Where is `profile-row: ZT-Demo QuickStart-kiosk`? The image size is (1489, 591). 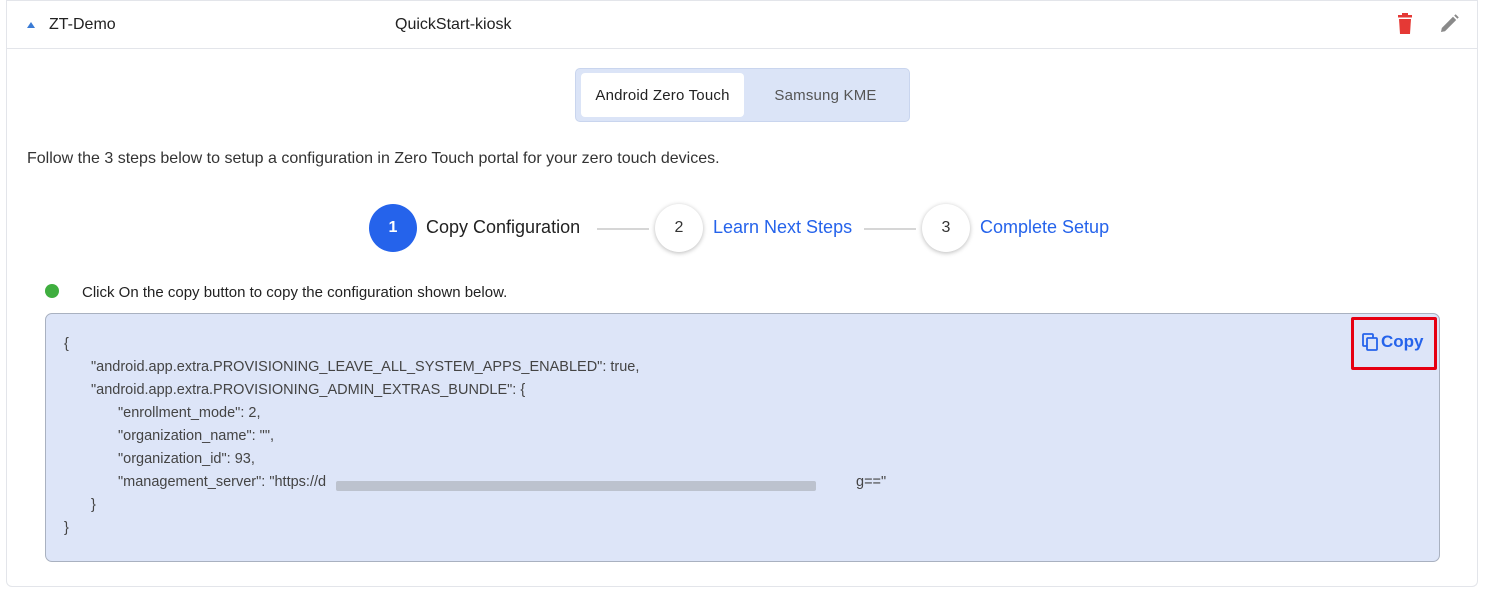
profile-row: ZT-Demo QuickStart-kiosk is located at coordinates (742, 24).